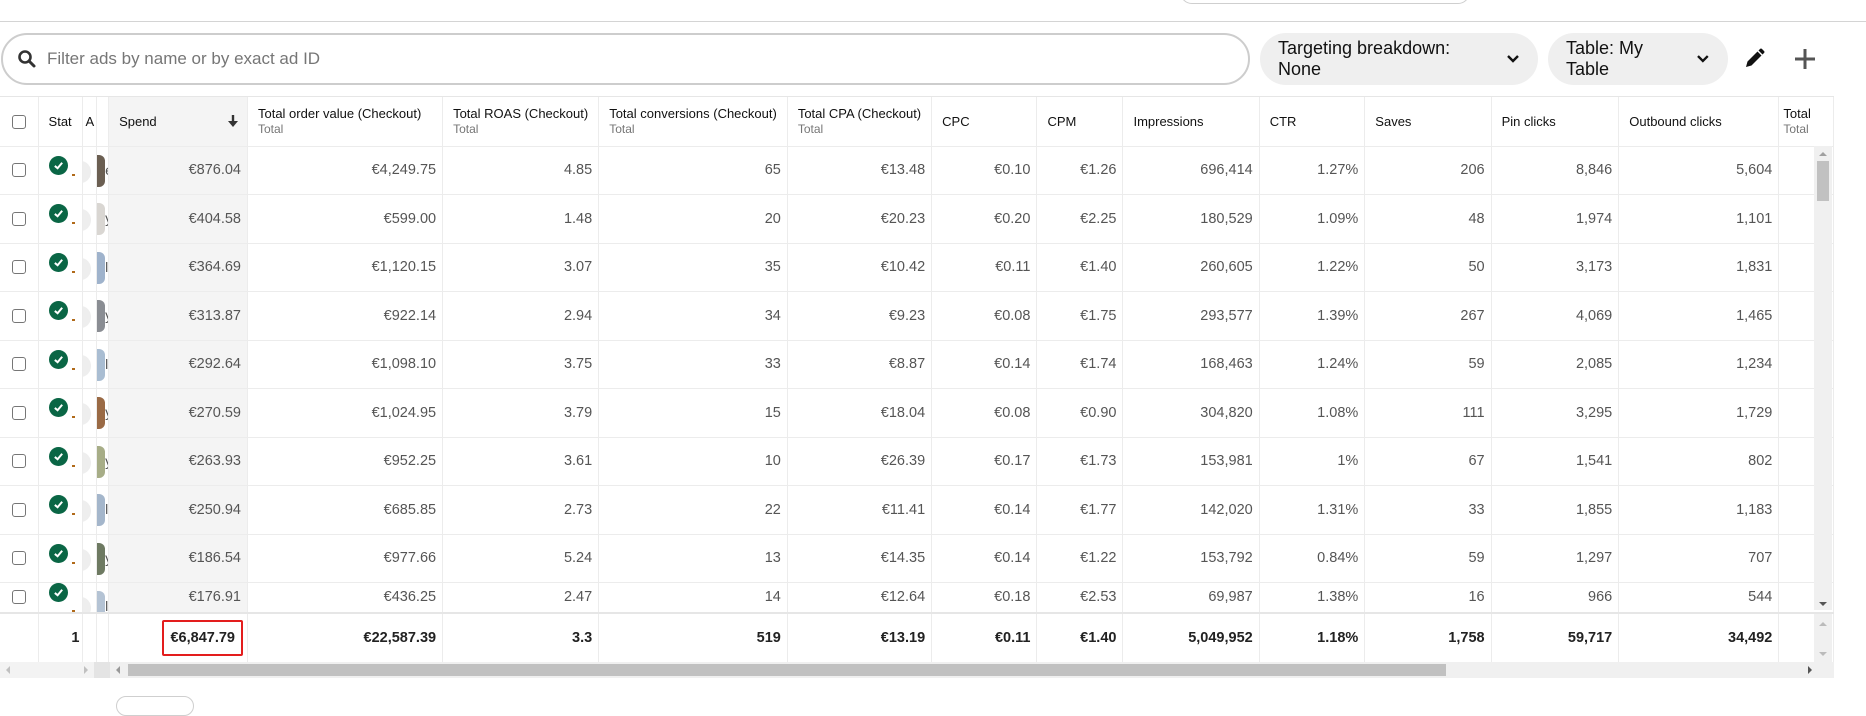 Image resolution: width=1866 pixels, height=716 pixels. I want to click on frozen-columns-scrollbar, so click(47, 670).